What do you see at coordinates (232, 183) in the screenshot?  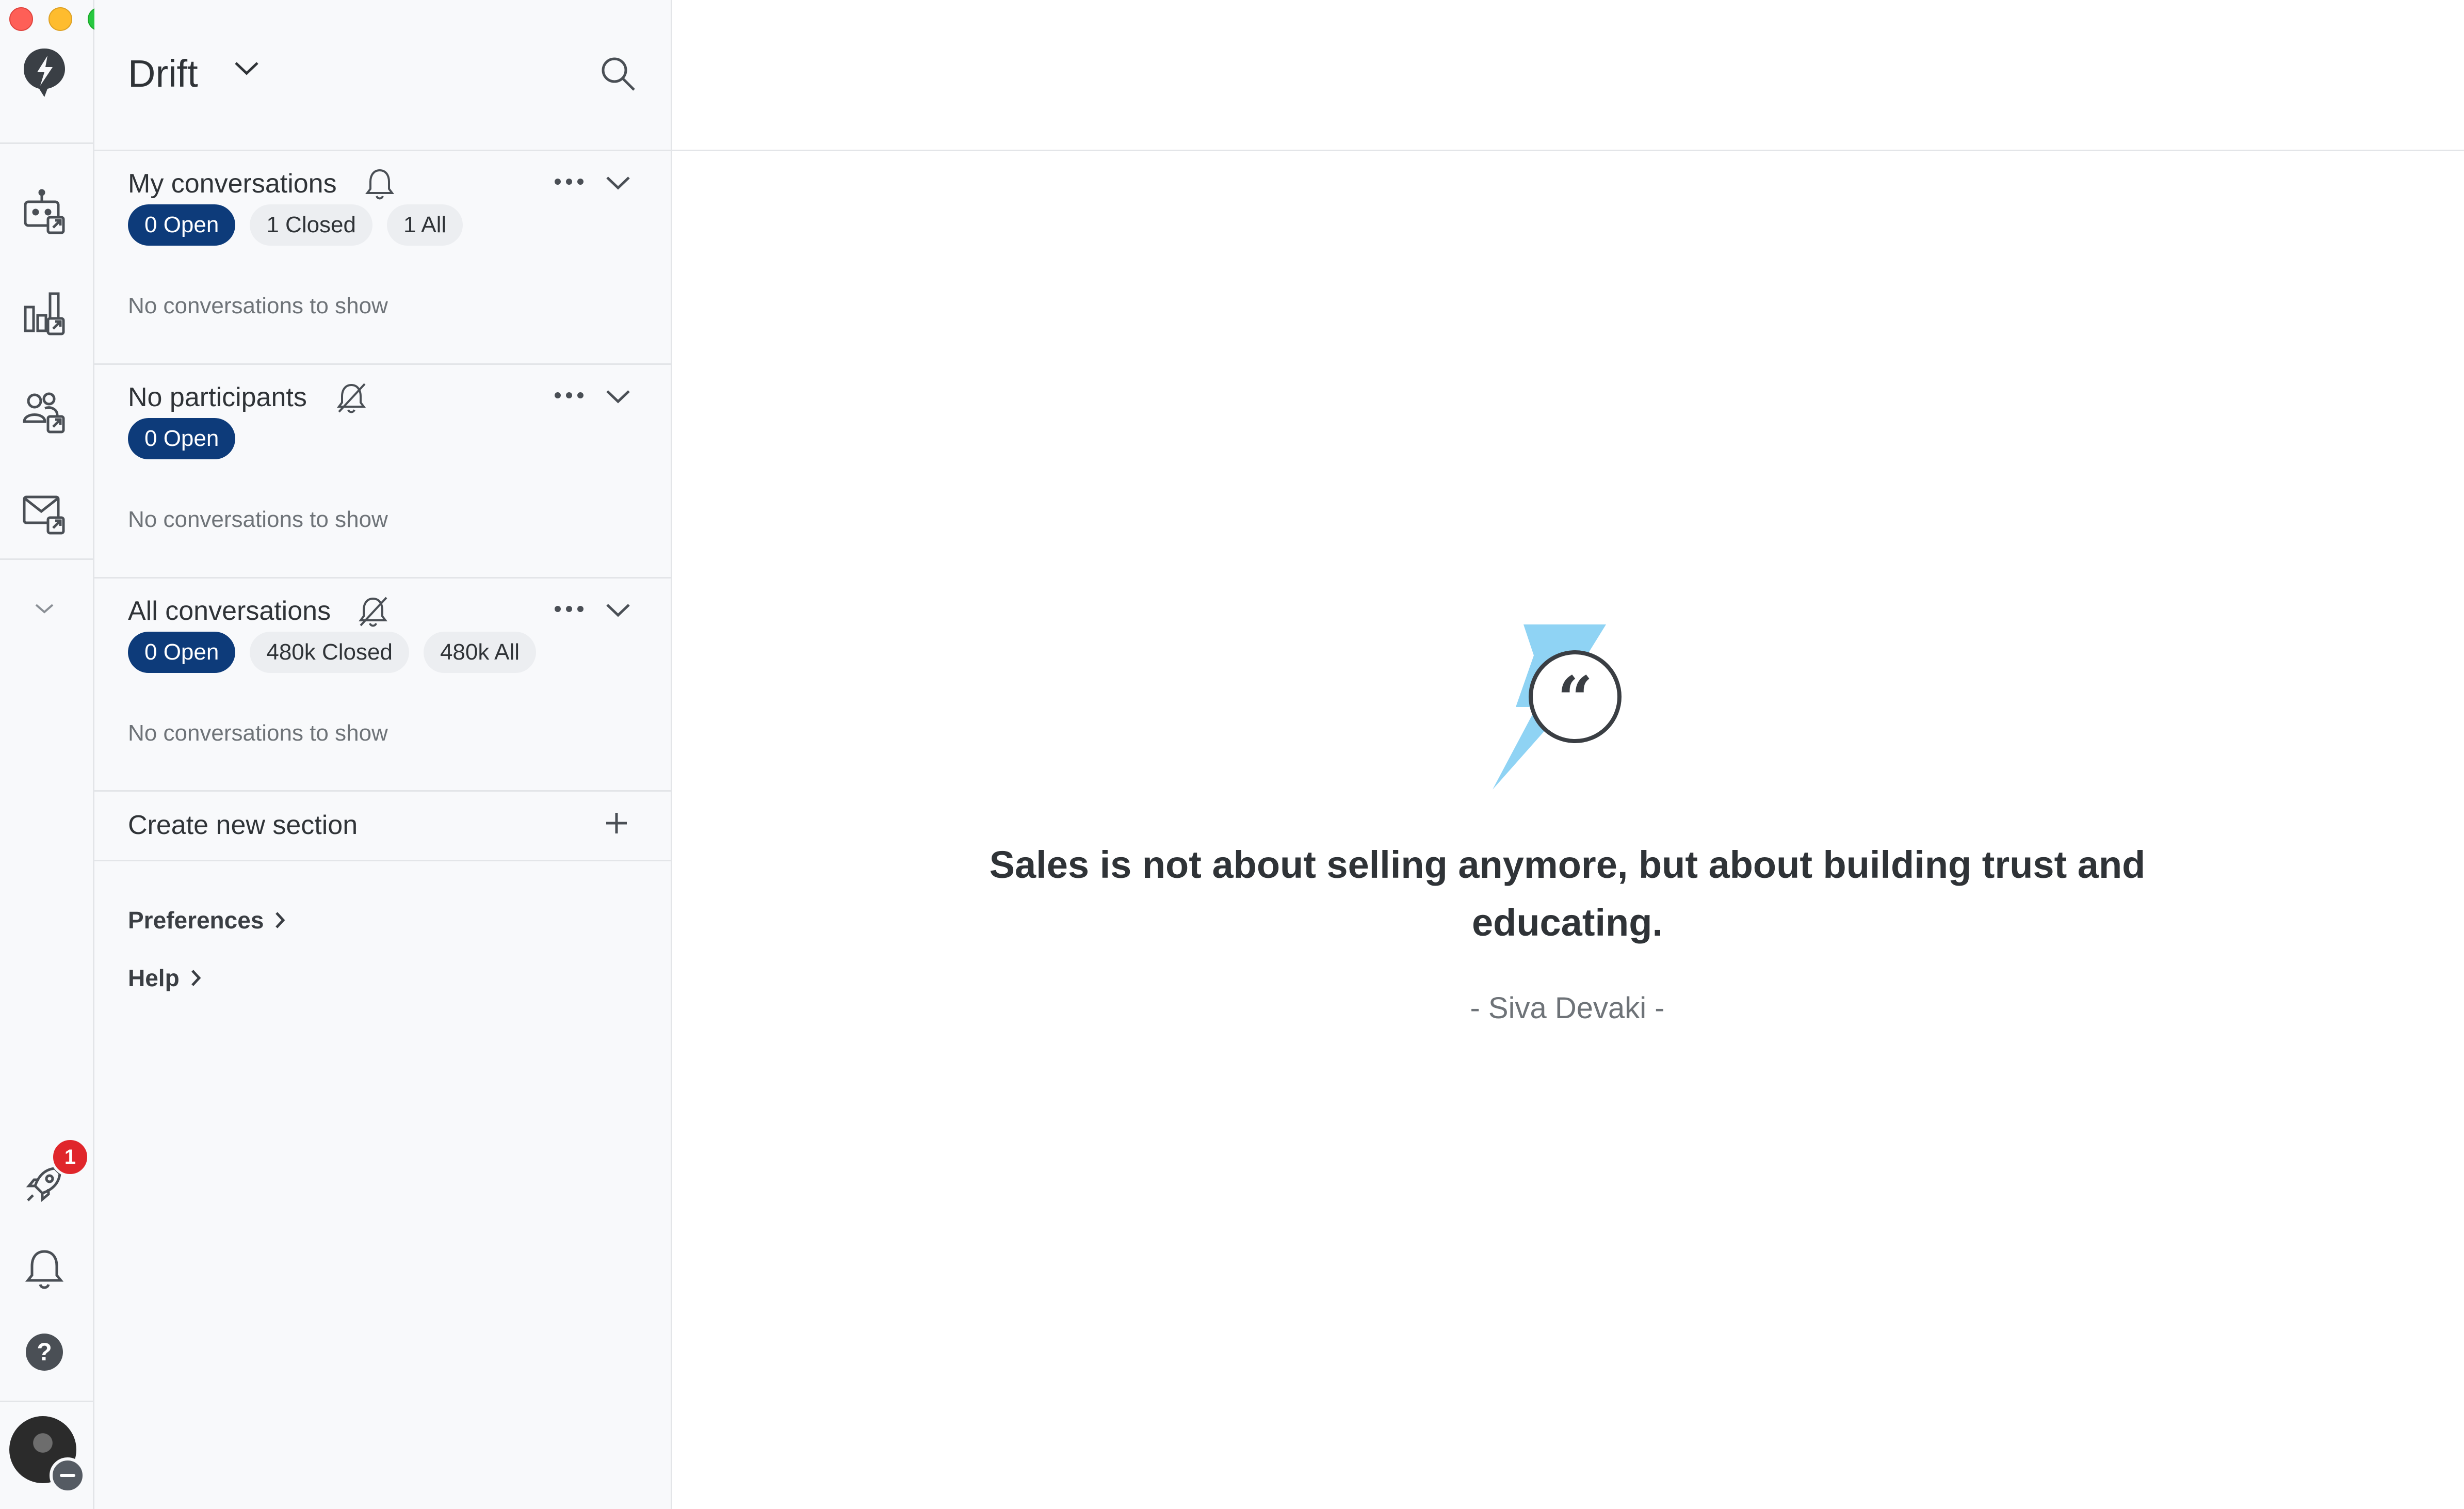 I see `section-title: My conversations` at bounding box center [232, 183].